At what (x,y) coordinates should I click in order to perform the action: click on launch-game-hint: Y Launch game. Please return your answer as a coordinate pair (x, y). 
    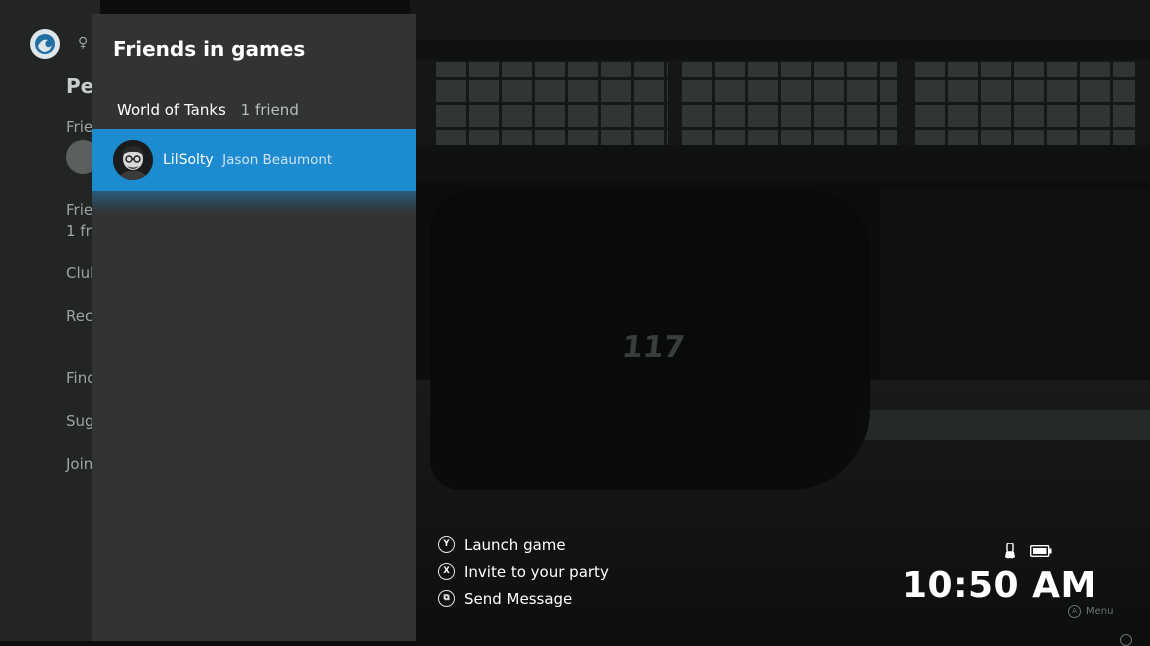
    Looking at the image, I should click on (523, 544).